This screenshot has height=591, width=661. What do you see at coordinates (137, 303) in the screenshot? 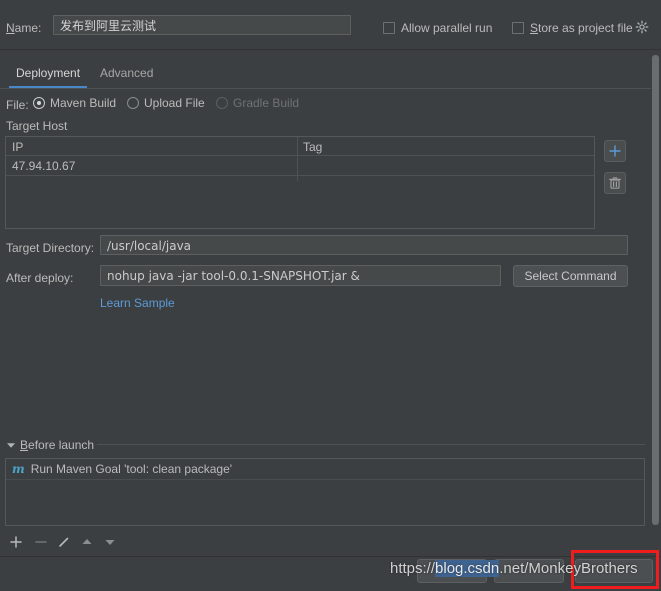
I see `learn-sample-link: Learn Sample` at bounding box center [137, 303].